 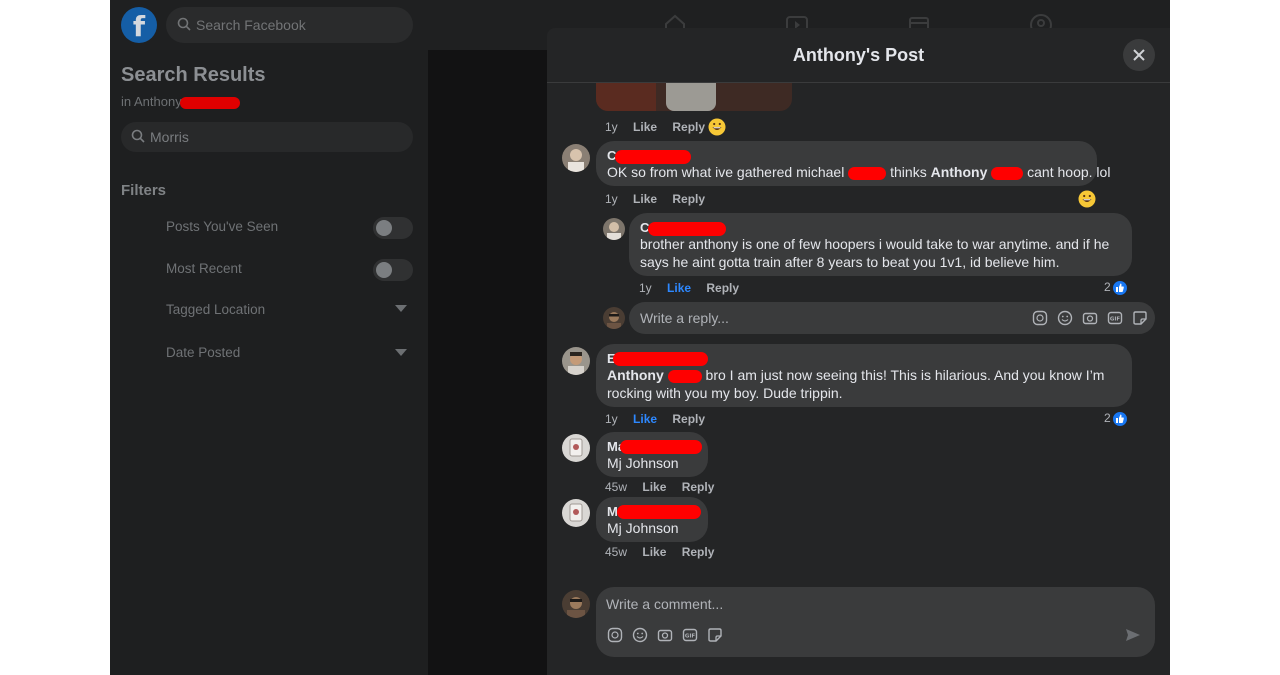 What do you see at coordinates (863, 358) in the screenshot?
I see `comment-author: E` at bounding box center [863, 358].